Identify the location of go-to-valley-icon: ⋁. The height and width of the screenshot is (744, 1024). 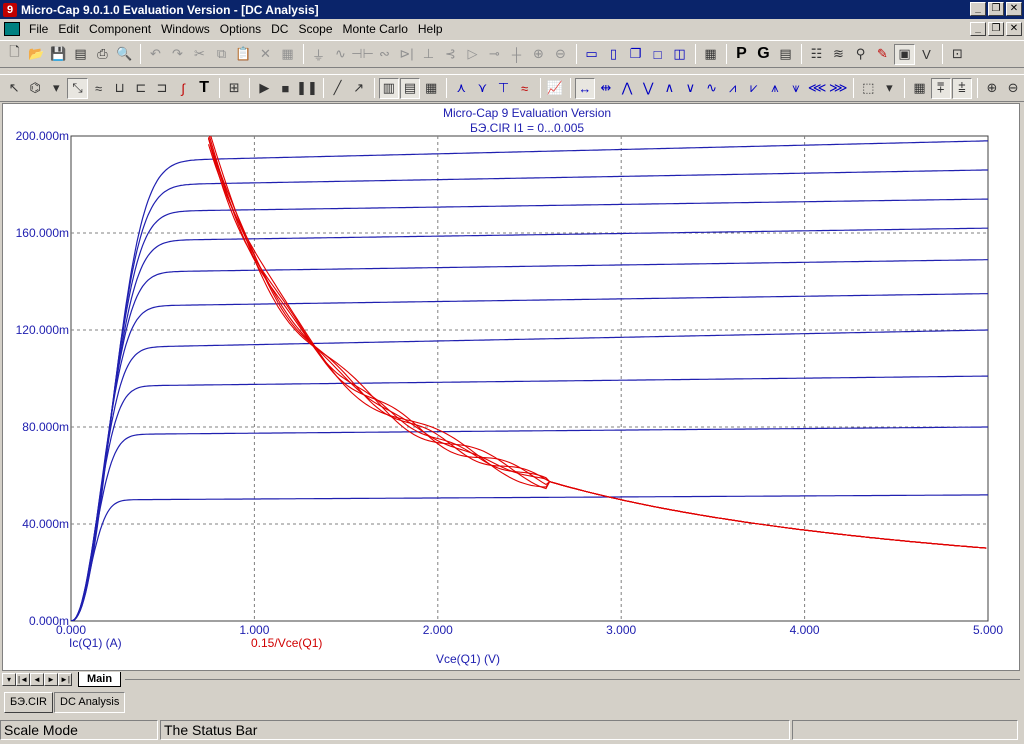
(648, 88).